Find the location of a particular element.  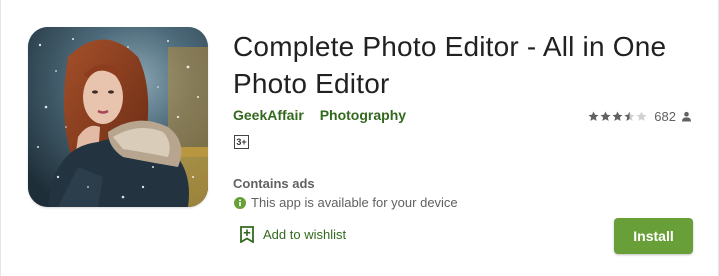

rating-count: 682 is located at coordinates (665, 116).